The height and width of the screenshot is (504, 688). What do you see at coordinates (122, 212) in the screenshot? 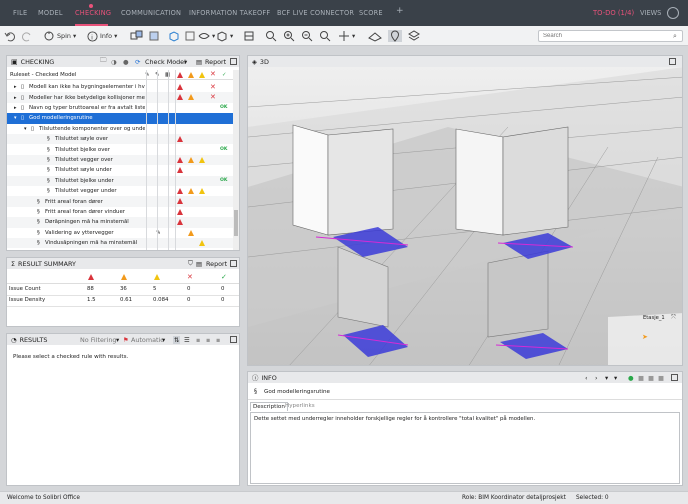
I see `rule-row: § Fritt areal foran dører vinduer` at bounding box center [122, 212].